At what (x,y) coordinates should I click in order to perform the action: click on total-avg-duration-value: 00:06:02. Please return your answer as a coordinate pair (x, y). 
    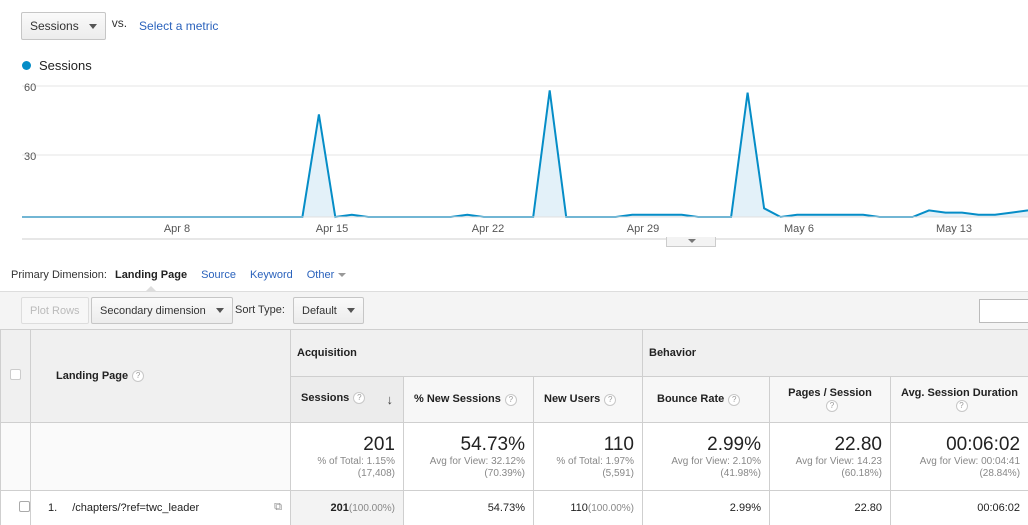
    Looking at the image, I should click on (983, 444).